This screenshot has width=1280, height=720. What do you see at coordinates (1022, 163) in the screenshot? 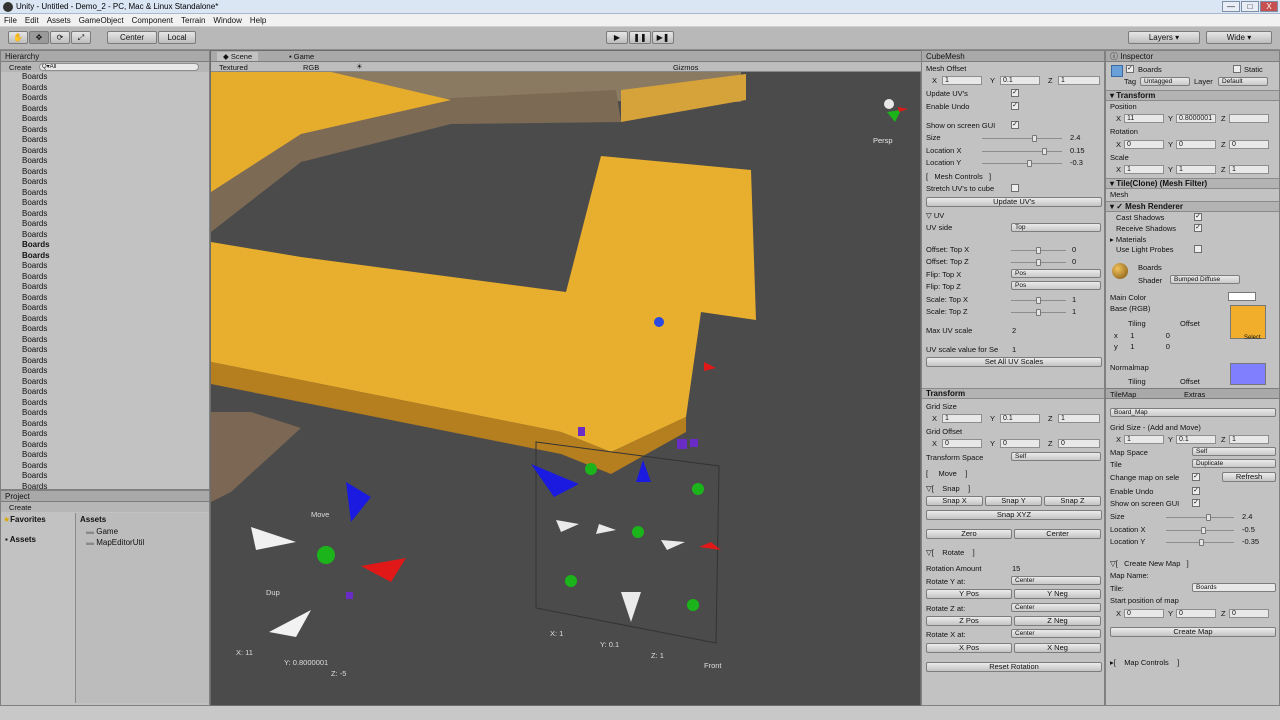
I see `loc-y-slider` at bounding box center [1022, 163].